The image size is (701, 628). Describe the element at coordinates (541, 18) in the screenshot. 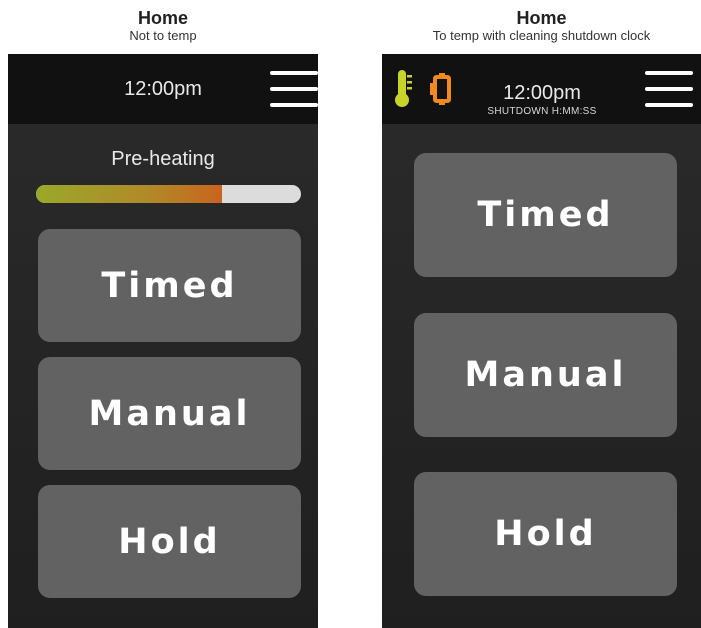

I see `right-caption-title: Home` at that location.